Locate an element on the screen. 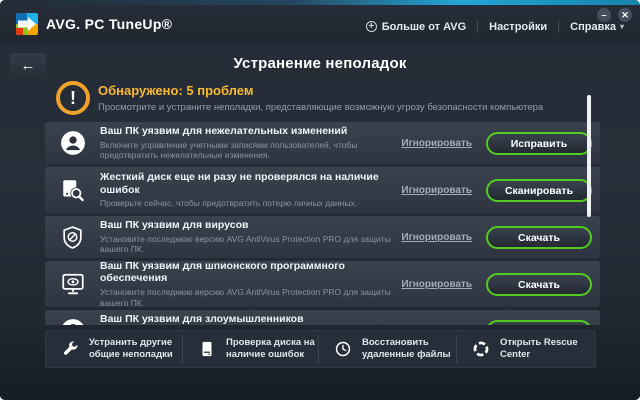 The height and width of the screenshot is (400, 640). problem-title: Ваш ПК уязвим для злоумышленников is located at coordinates (202, 319).